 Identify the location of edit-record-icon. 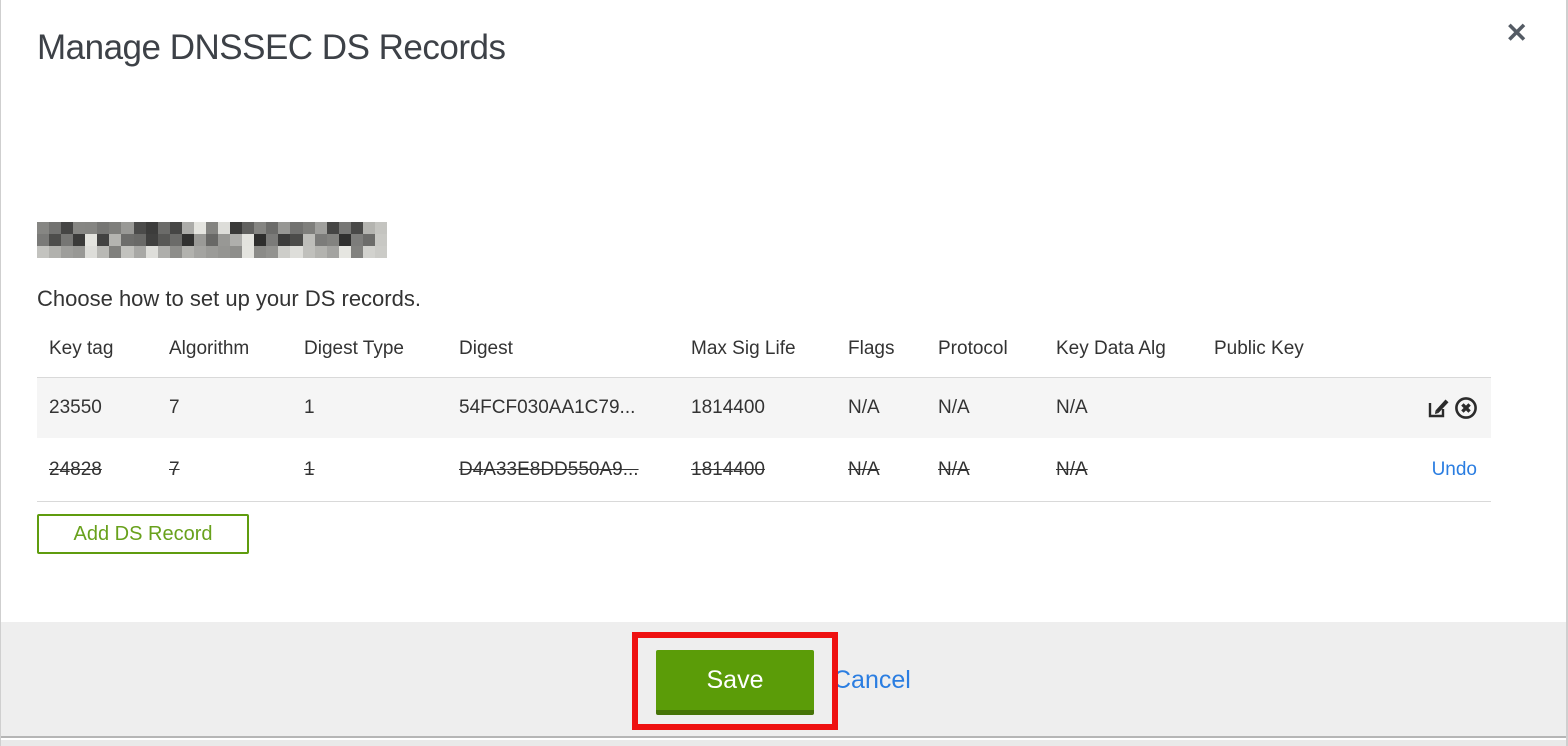
(1438, 408).